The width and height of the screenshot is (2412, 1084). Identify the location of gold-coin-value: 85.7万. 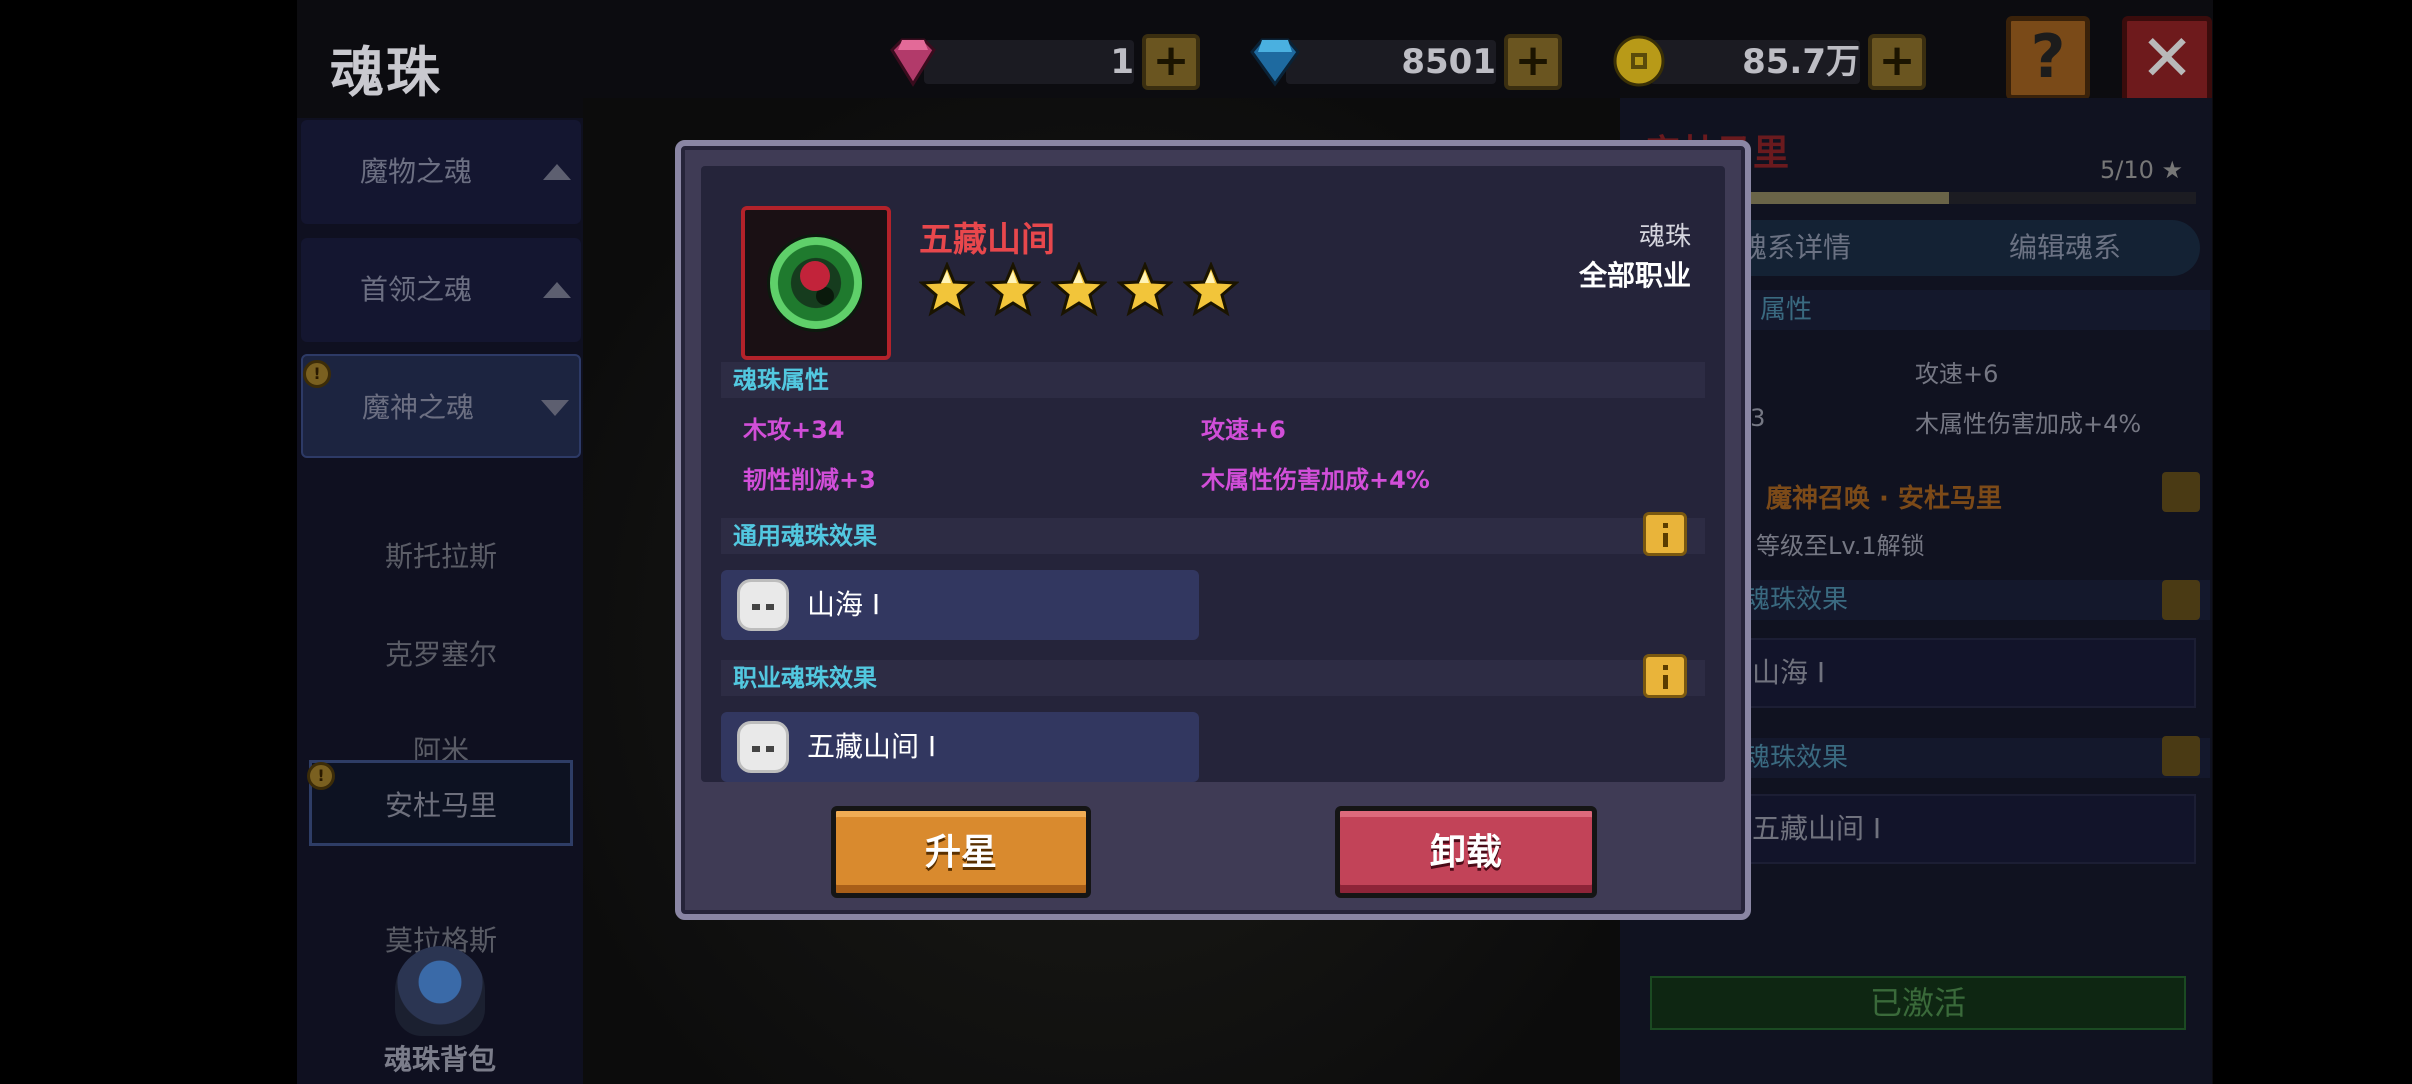
(1801, 62).